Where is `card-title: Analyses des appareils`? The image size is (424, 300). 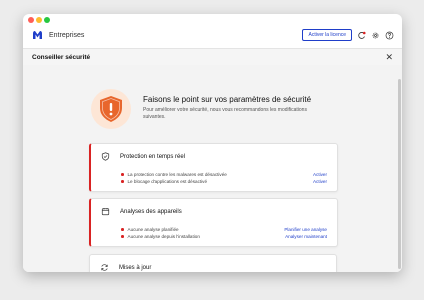 card-title: Analyses des appareils is located at coordinates (151, 211).